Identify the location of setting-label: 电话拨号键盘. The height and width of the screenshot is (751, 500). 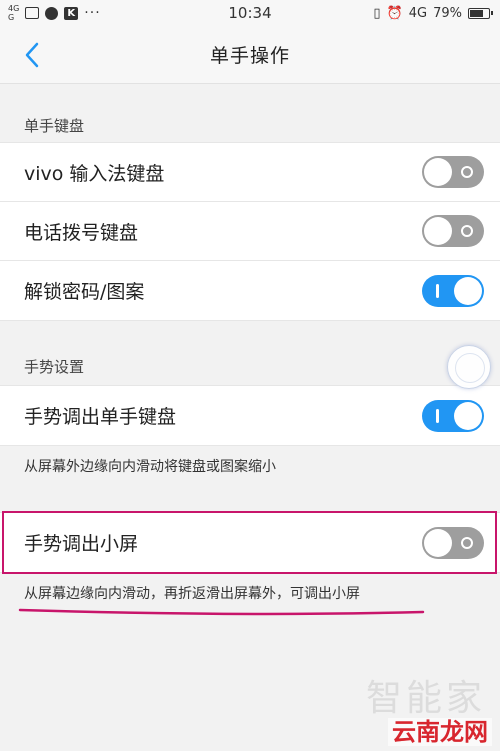
(81, 232).